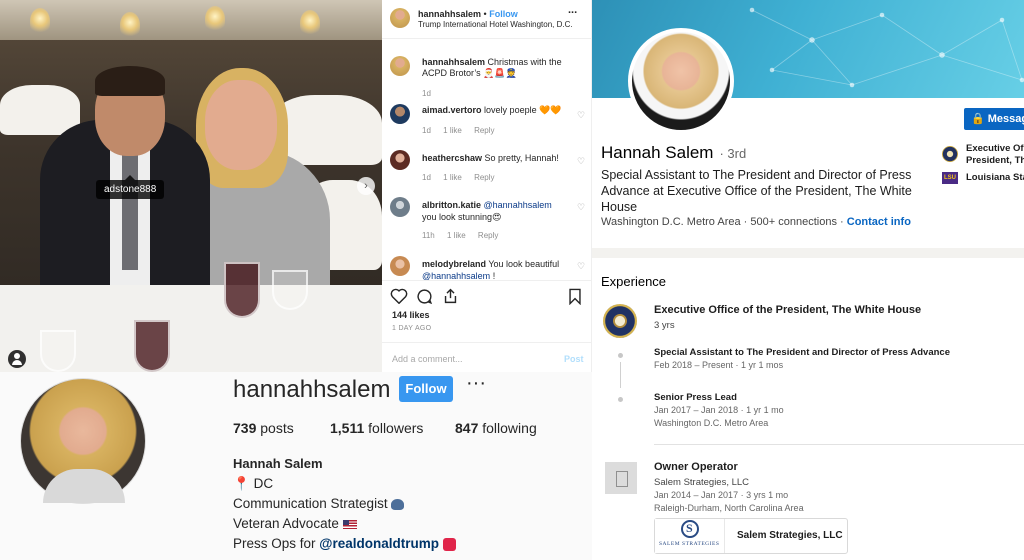  I want to click on pin-icon: 📍, so click(241, 483).